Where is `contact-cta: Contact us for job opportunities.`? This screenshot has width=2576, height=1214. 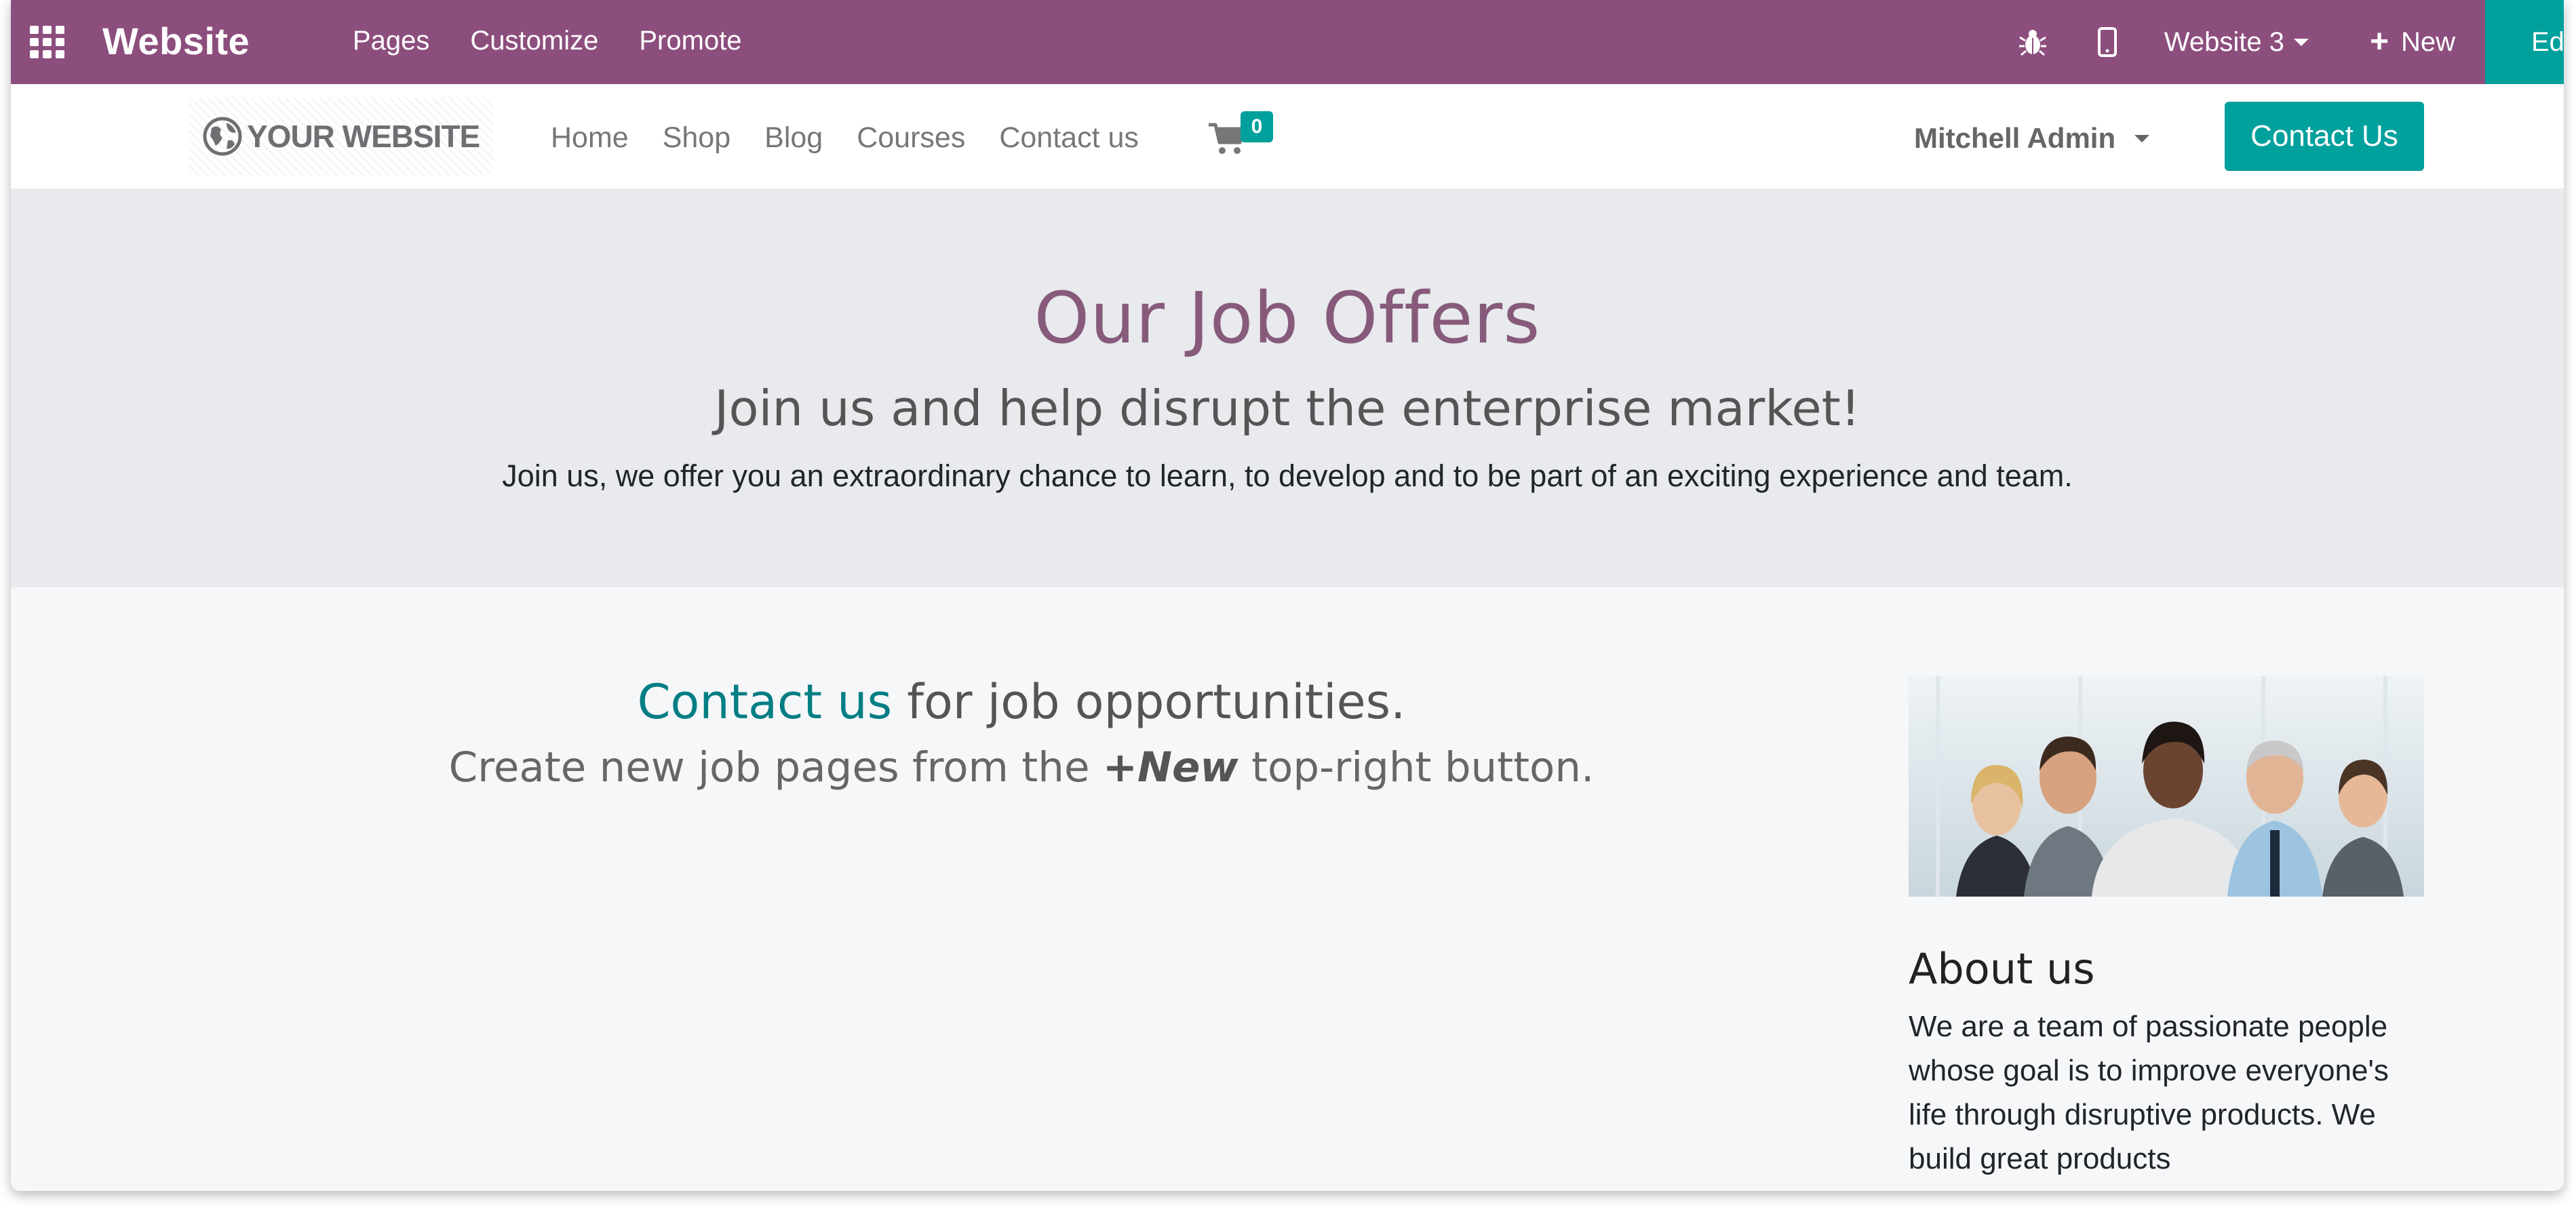
contact-cta: Contact us for job opportunities. is located at coordinates (1021, 702).